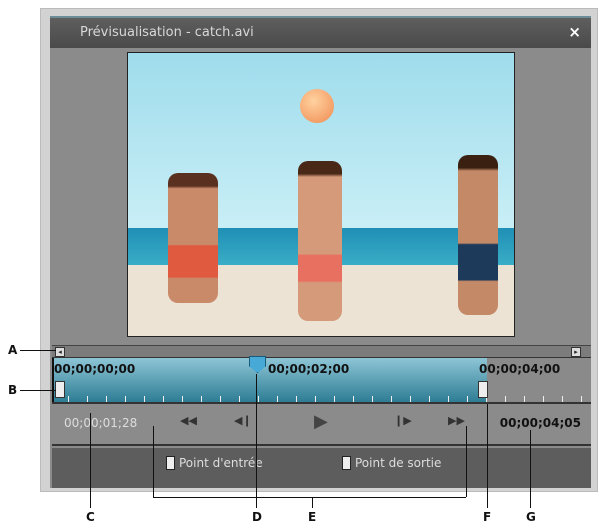 Image resolution: width=601 pixels, height=528 pixels. I want to click on fast-forward-button: ▶▶, so click(456, 420).